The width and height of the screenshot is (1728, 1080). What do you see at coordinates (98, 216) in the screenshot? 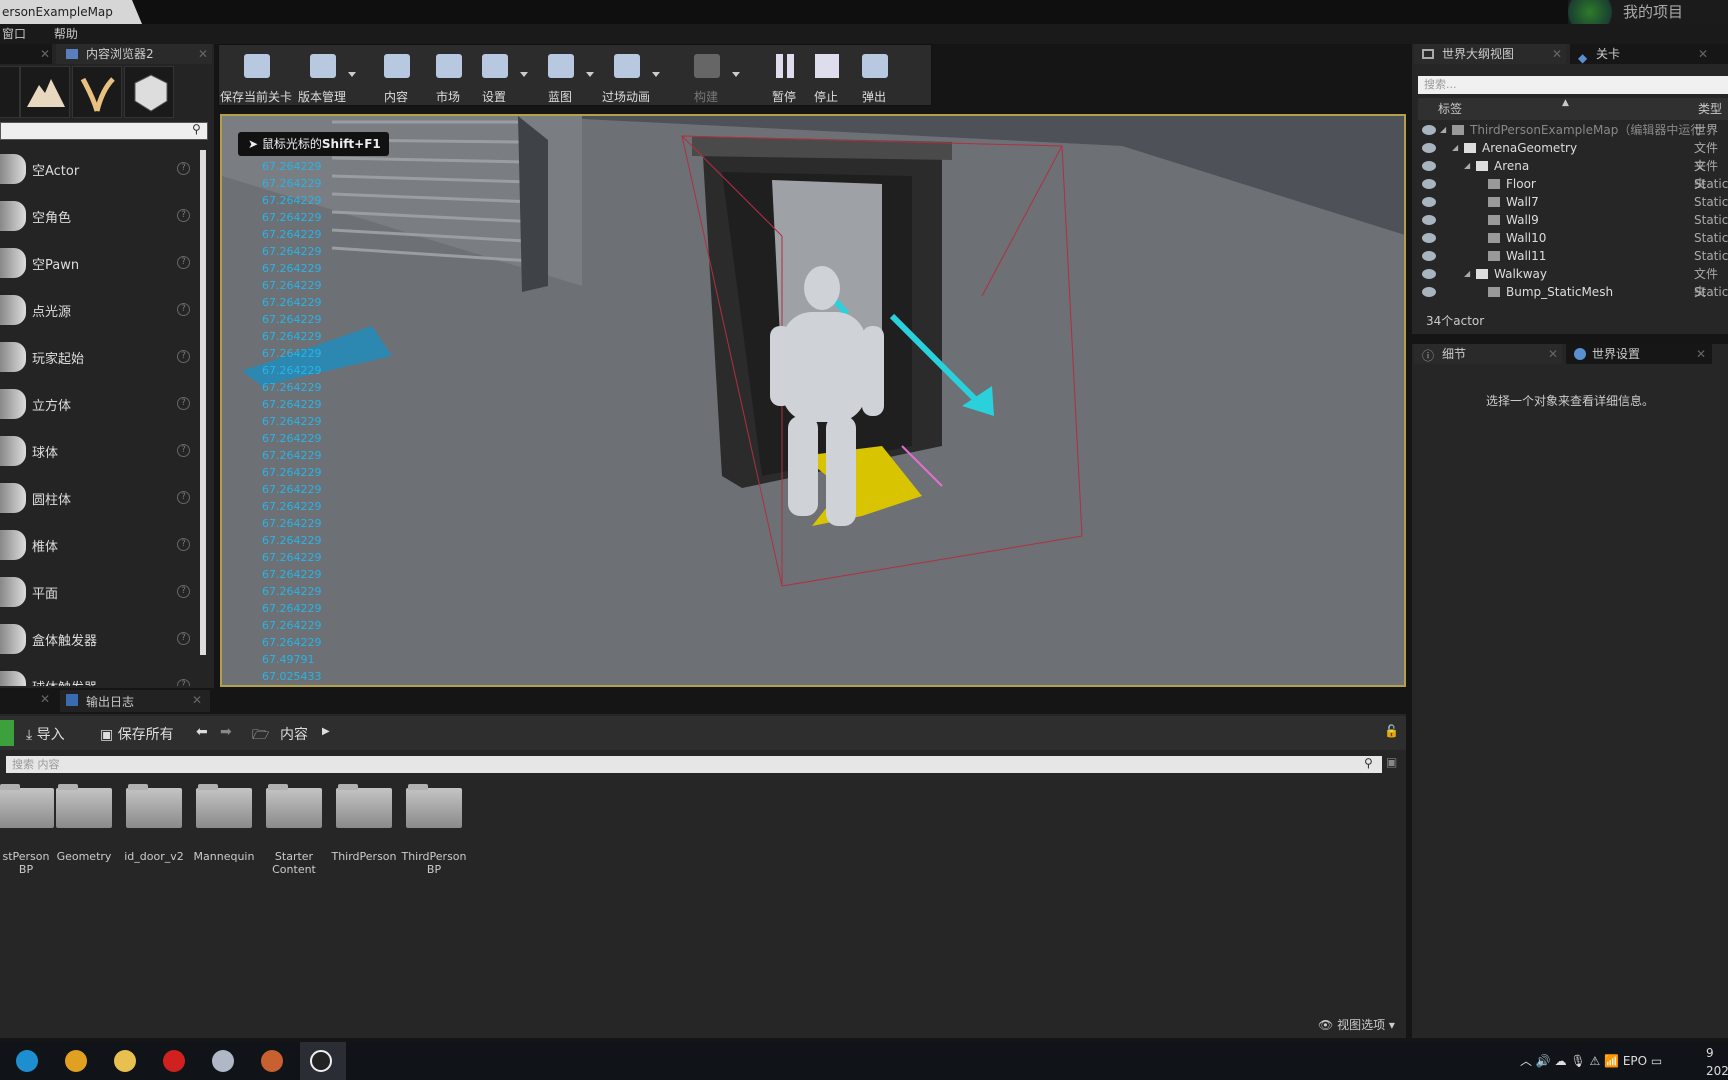
I see `place-item: 空角色?` at bounding box center [98, 216].